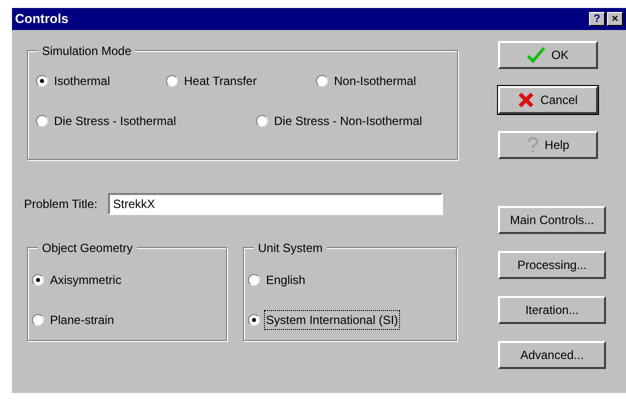  What do you see at coordinates (532, 145) in the screenshot?
I see `question-mark-icon` at bounding box center [532, 145].